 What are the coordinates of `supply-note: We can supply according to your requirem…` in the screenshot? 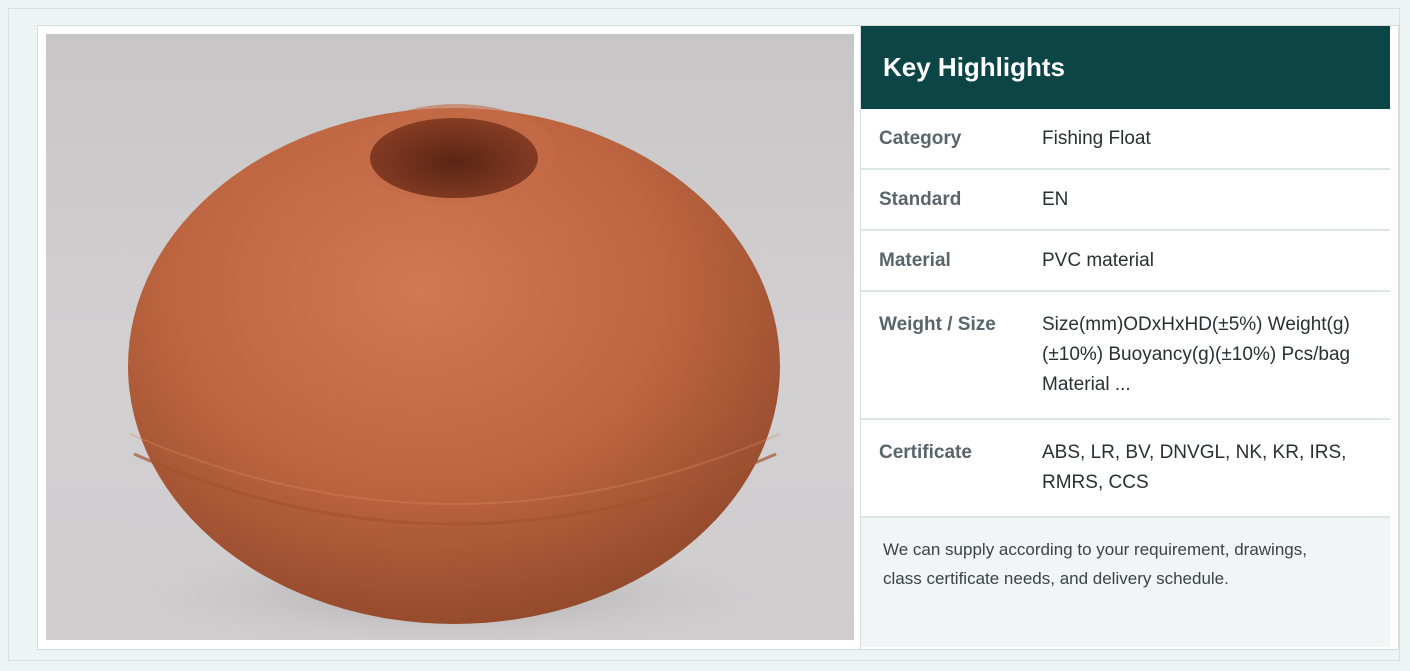 It's located at (1125, 582).